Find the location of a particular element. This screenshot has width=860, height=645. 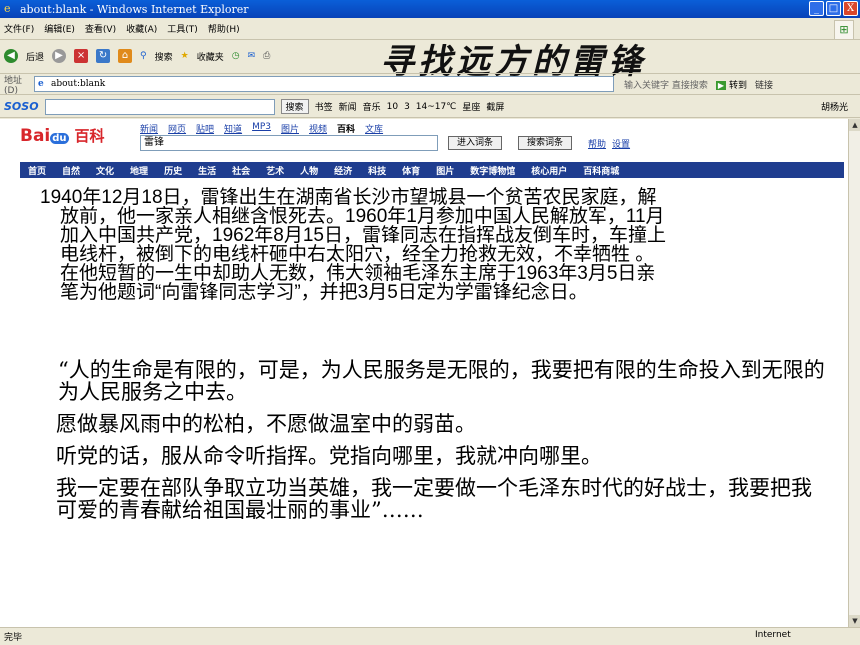

quote-paragraph: 愿做暴风雨中的松柏，不愿做温室中的弱苗。 is located at coordinates (266, 424).